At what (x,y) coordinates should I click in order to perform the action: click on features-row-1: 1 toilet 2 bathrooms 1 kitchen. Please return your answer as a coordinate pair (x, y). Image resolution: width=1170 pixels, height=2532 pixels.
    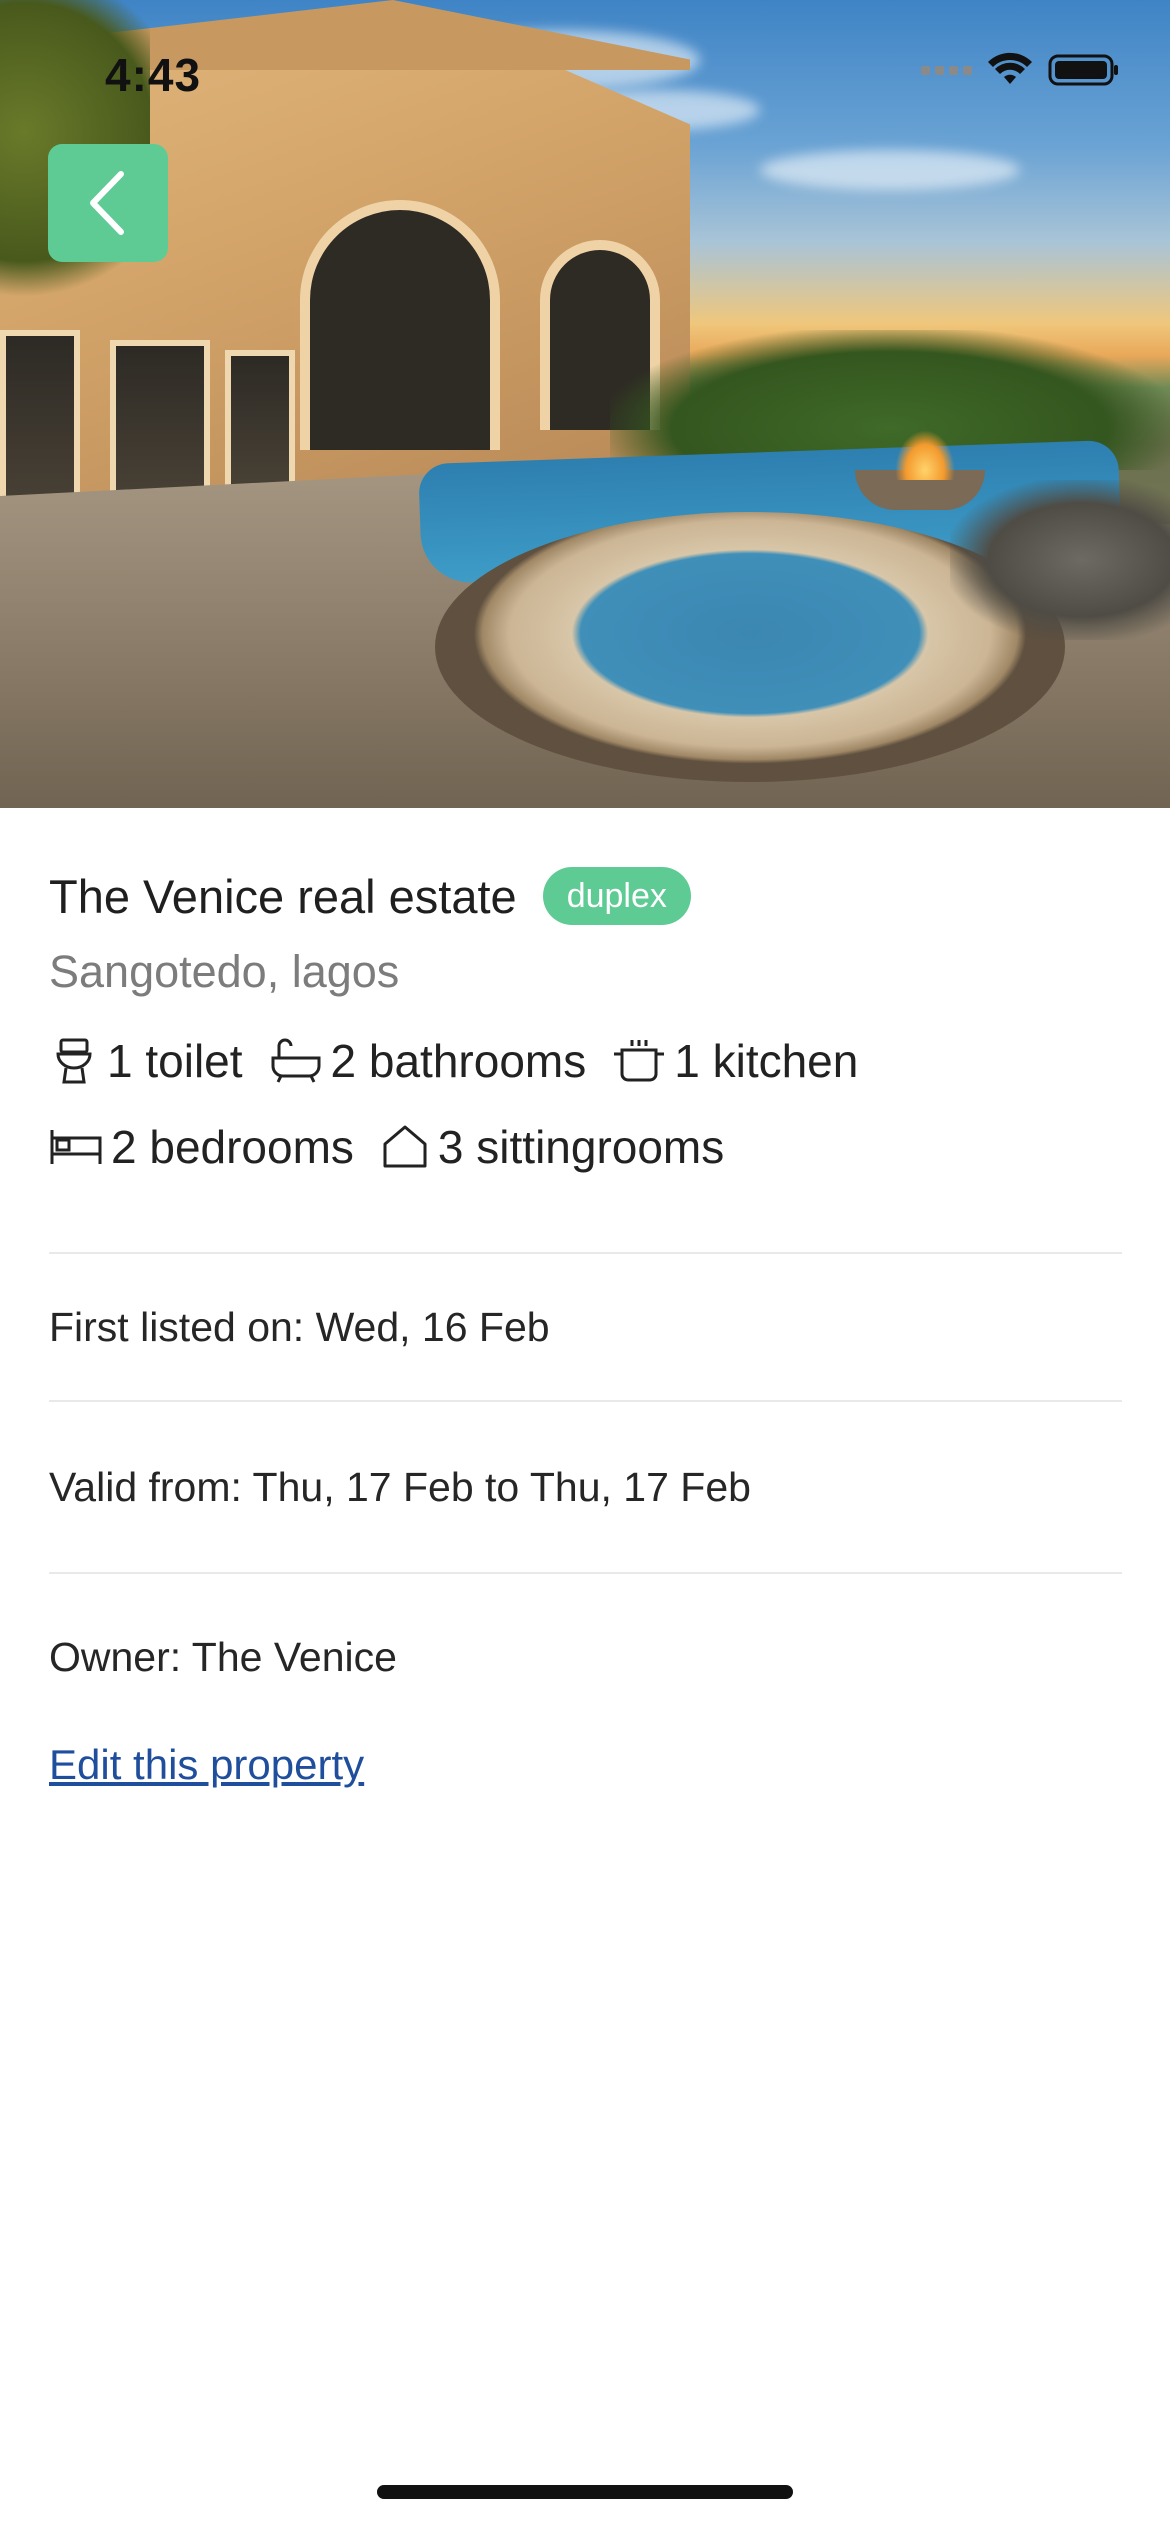
    Looking at the image, I should click on (585, 1061).